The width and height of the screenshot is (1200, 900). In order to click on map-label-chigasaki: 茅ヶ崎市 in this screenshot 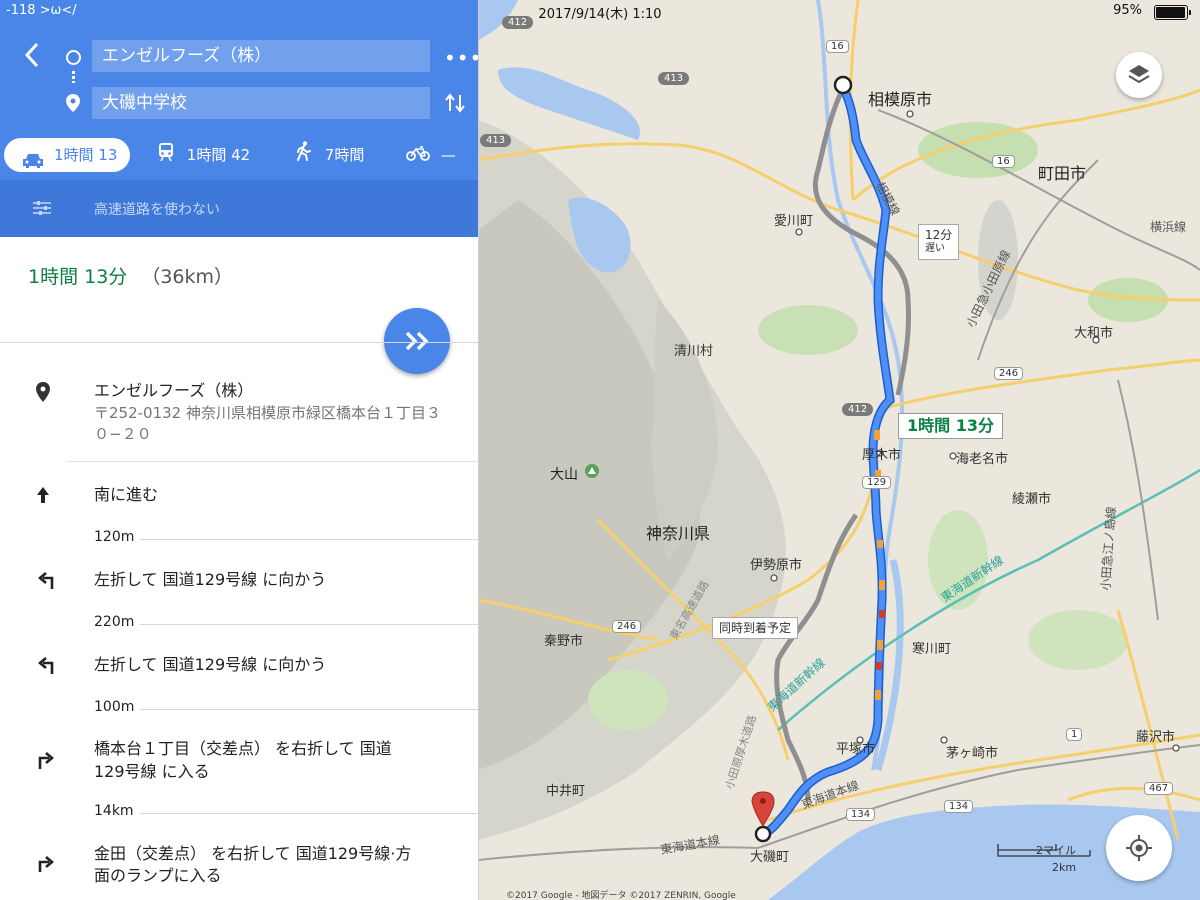, I will do `click(972, 753)`.